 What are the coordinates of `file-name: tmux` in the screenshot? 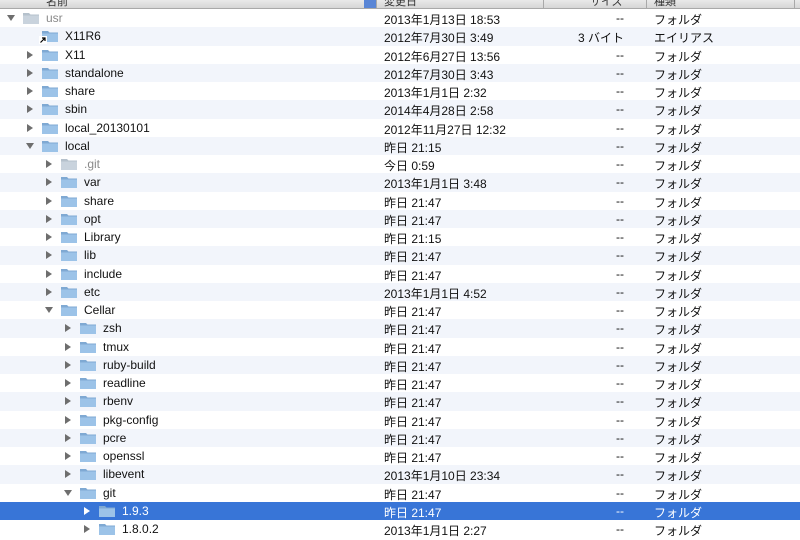 It's located at (116, 346).